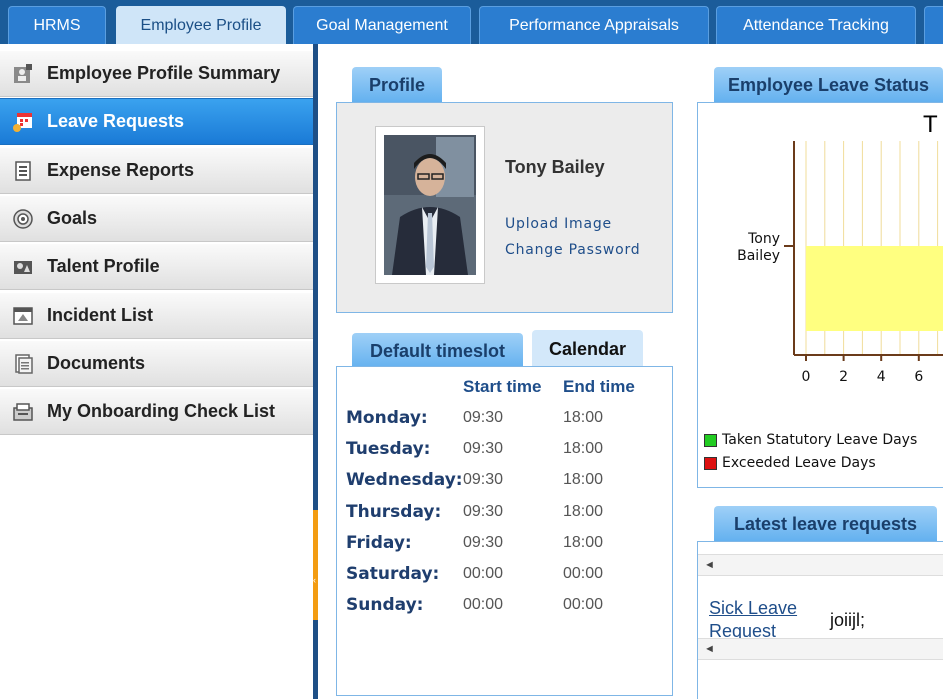 This screenshot has width=943, height=699. What do you see at coordinates (315, 580) in the screenshot?
I see `collapse-arrow-icon: ‹` at bounding box center [315, 580].